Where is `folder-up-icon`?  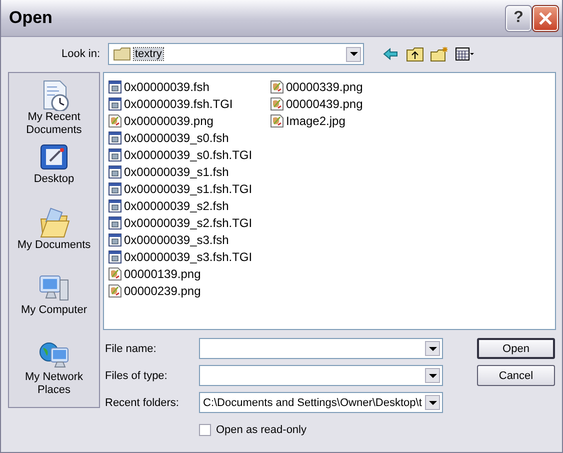
folder-up-icon is located at coordinates (415, 54).